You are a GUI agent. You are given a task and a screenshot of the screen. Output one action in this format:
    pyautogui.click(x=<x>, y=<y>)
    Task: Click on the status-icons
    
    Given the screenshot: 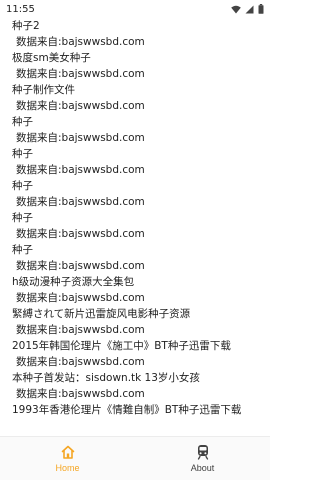 What is the action you would take?
    pyautogui.click(x=247, y=9)
    